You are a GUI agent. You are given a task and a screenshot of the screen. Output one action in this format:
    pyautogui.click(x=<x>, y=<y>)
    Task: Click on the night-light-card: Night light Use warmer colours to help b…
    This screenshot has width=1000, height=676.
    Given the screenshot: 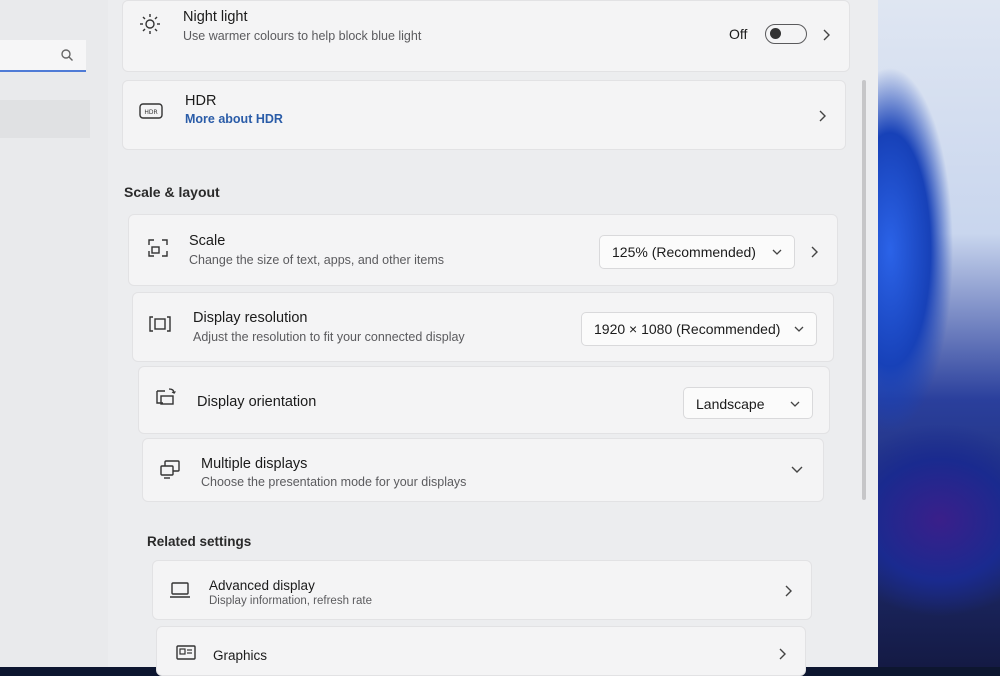 What is the action you would take?
    pyautogui.click(x=486, y=36)
    